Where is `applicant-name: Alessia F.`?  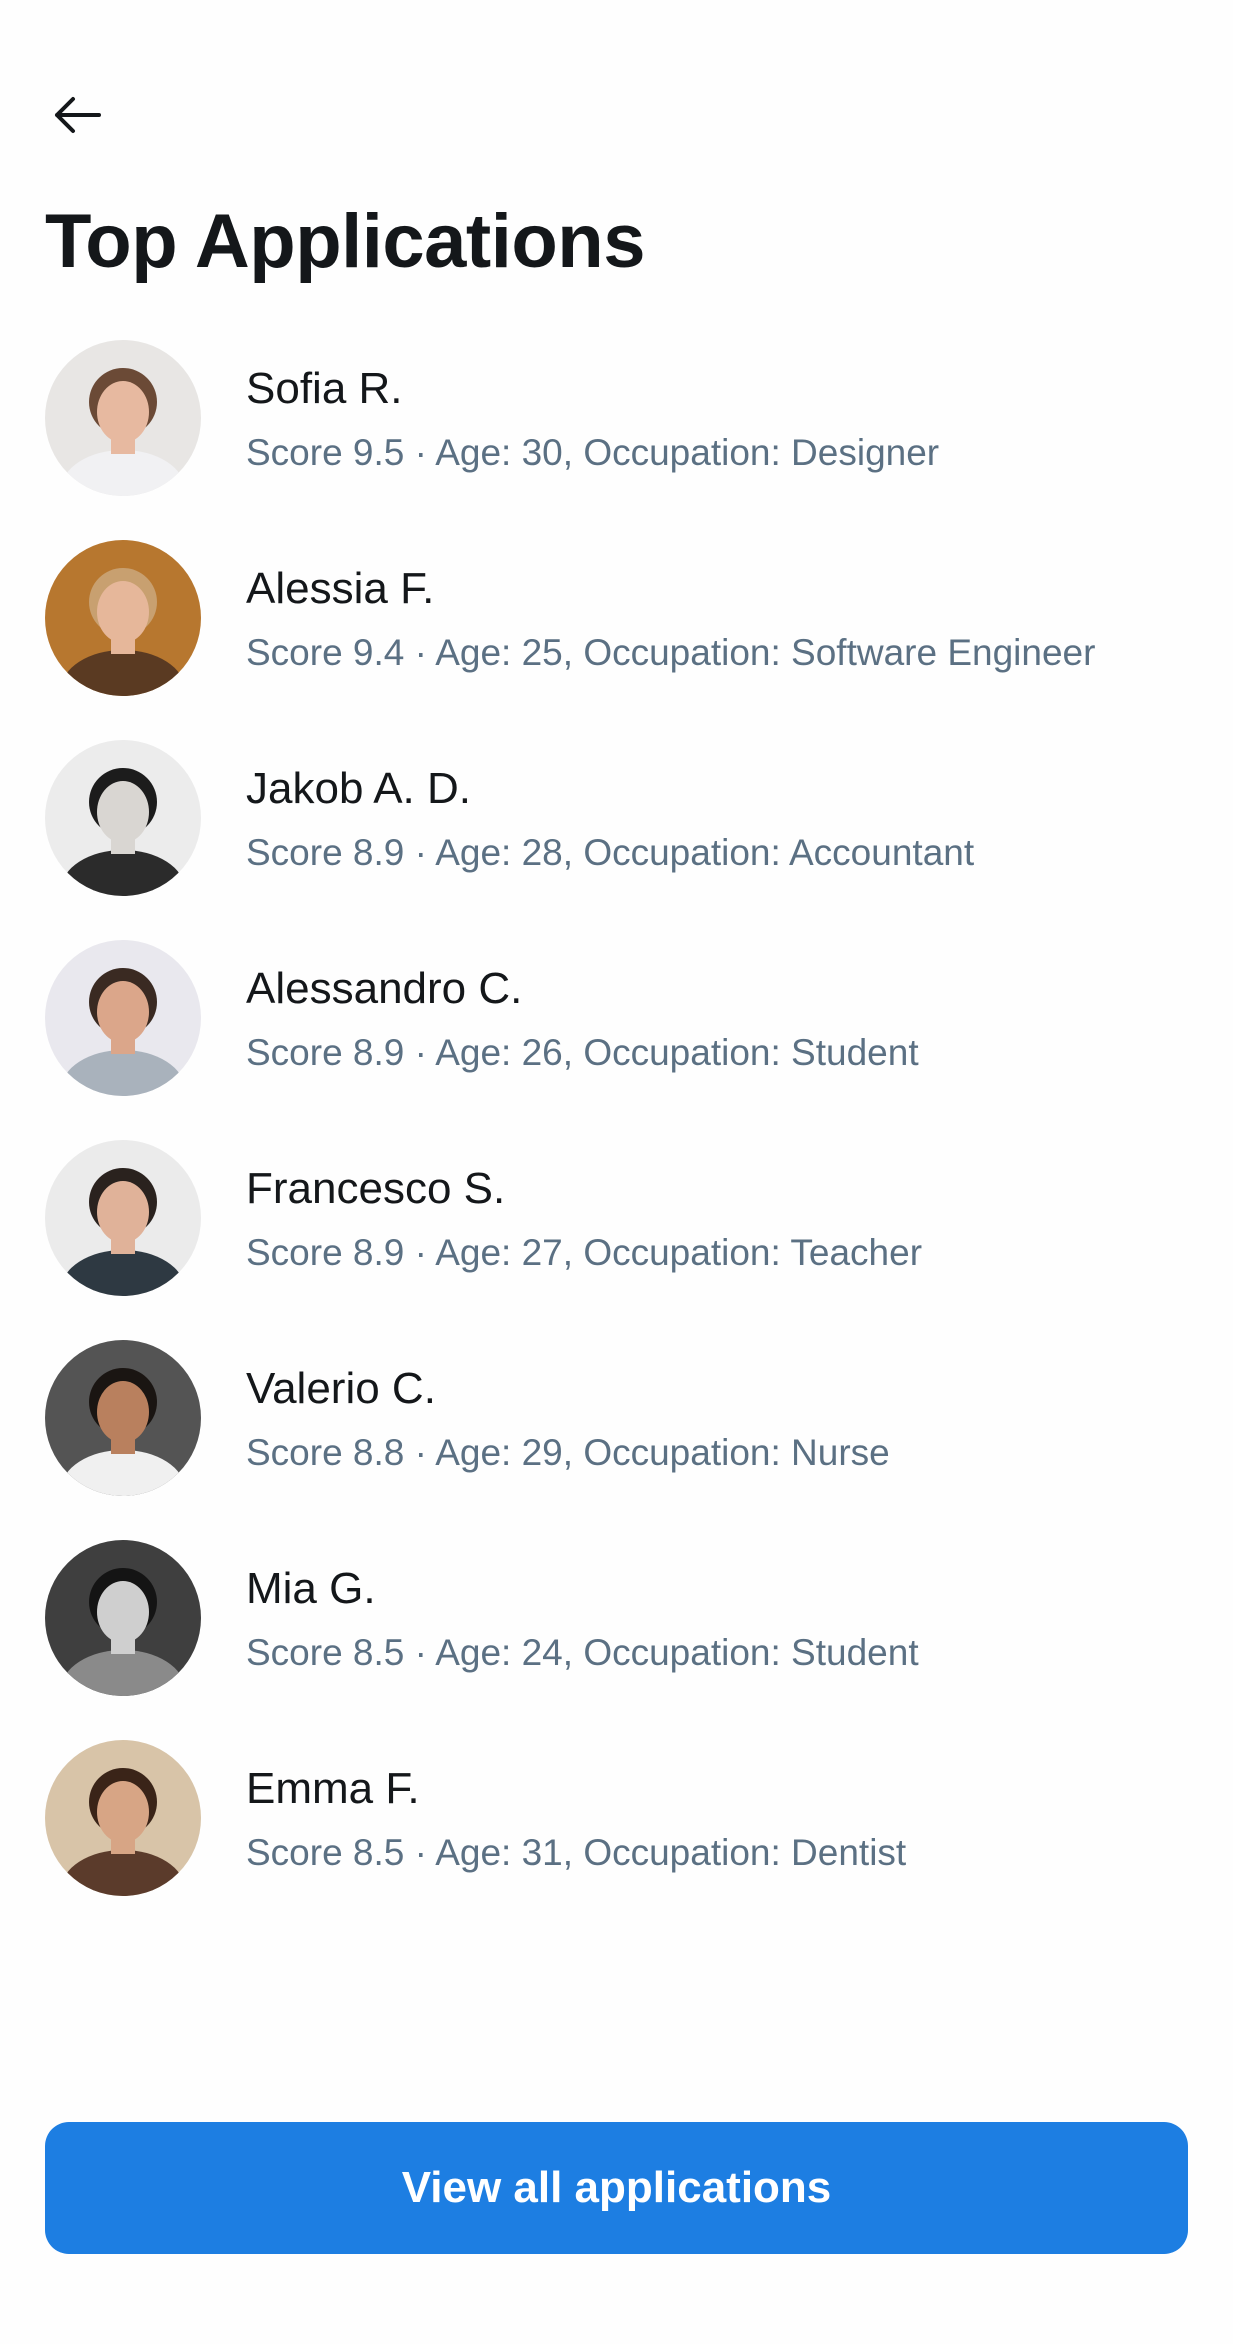
applicant-name: Alessia F. is located at coordinates (340, 588).